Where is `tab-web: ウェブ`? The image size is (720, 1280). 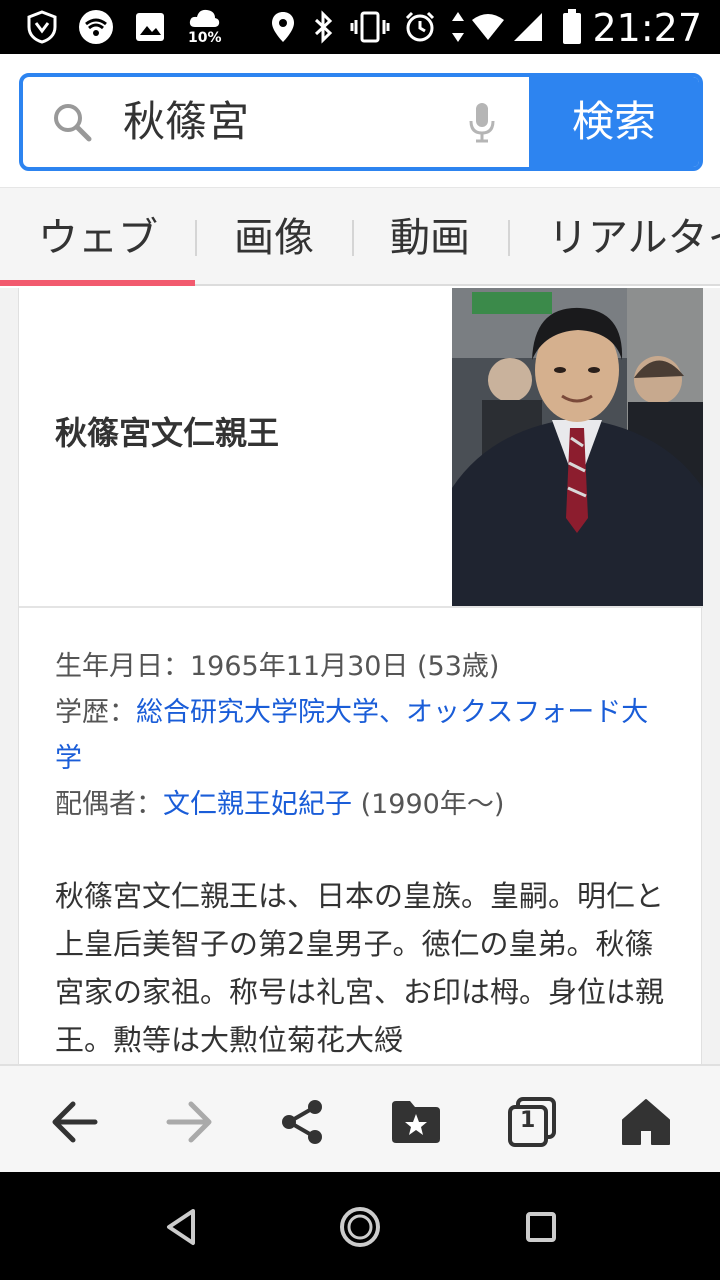 tab-web: ウェブ is located at coordinates (98, 237).